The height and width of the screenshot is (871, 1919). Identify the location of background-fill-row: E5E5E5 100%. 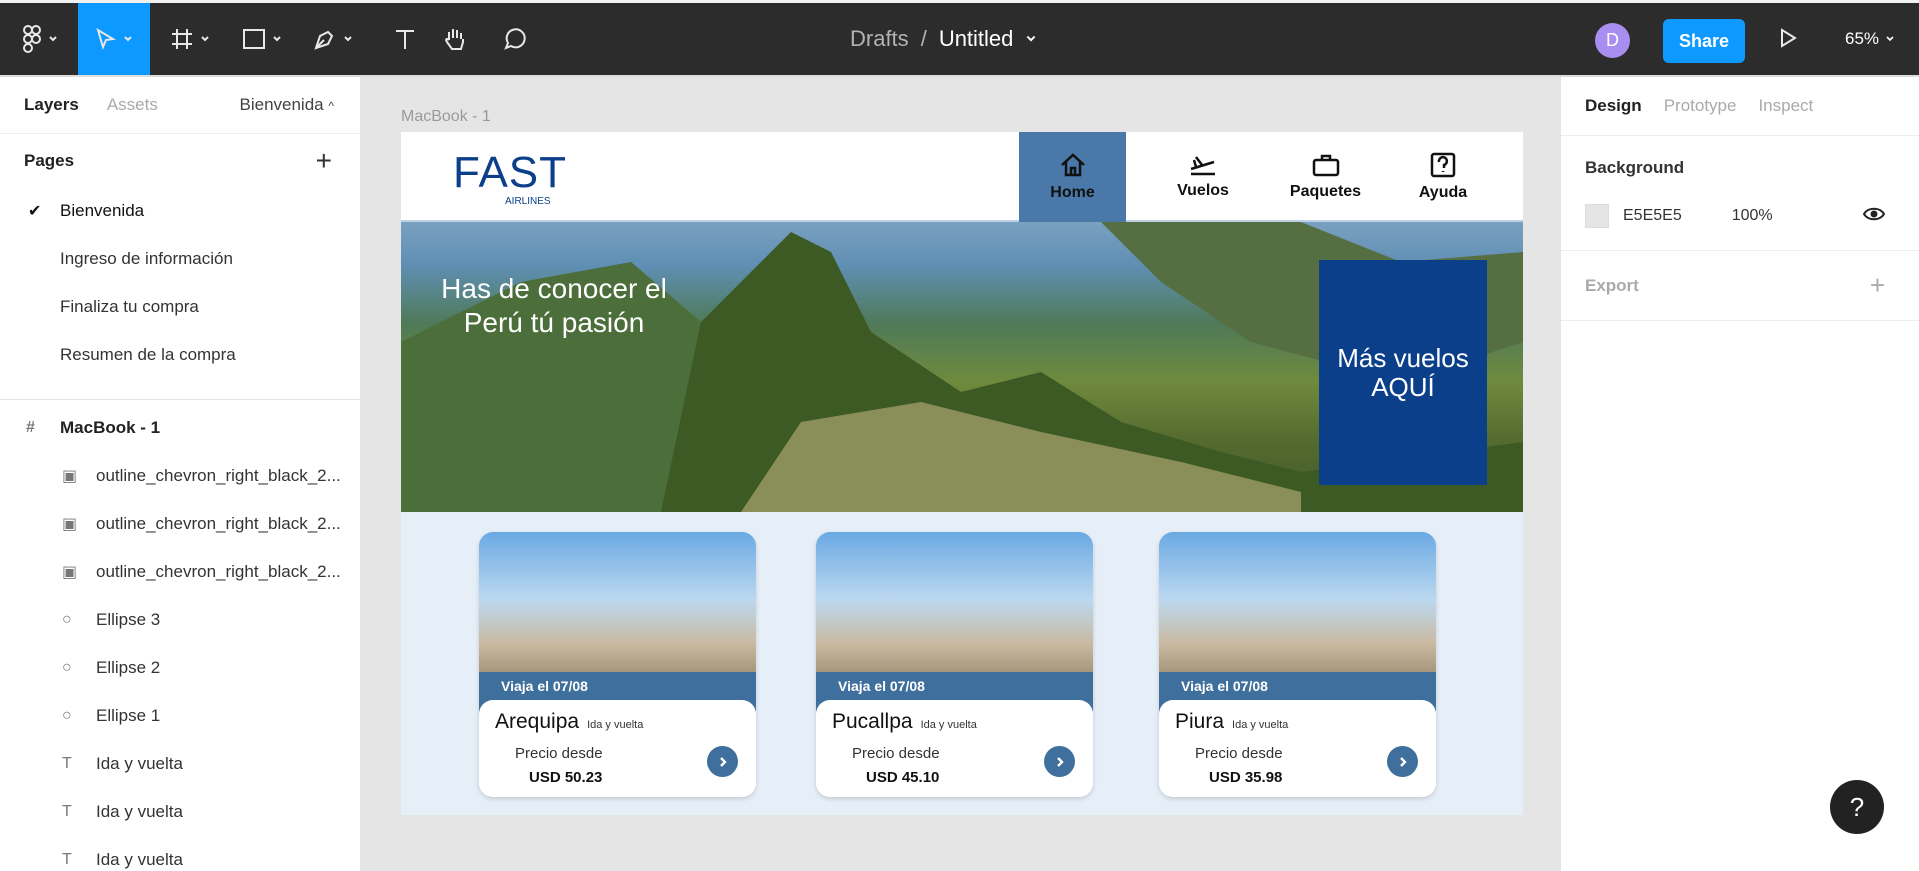
(1740, 216).